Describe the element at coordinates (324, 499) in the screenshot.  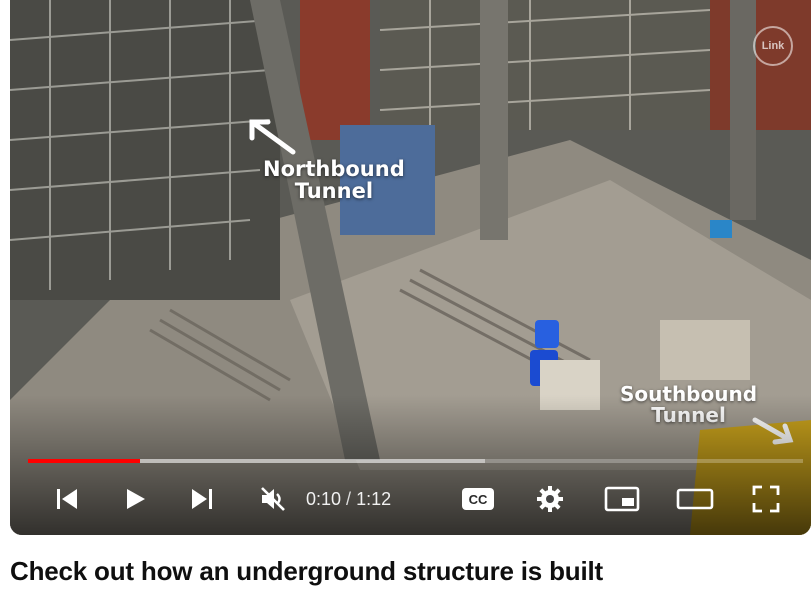
I see `current-time: 0:10` at that location.